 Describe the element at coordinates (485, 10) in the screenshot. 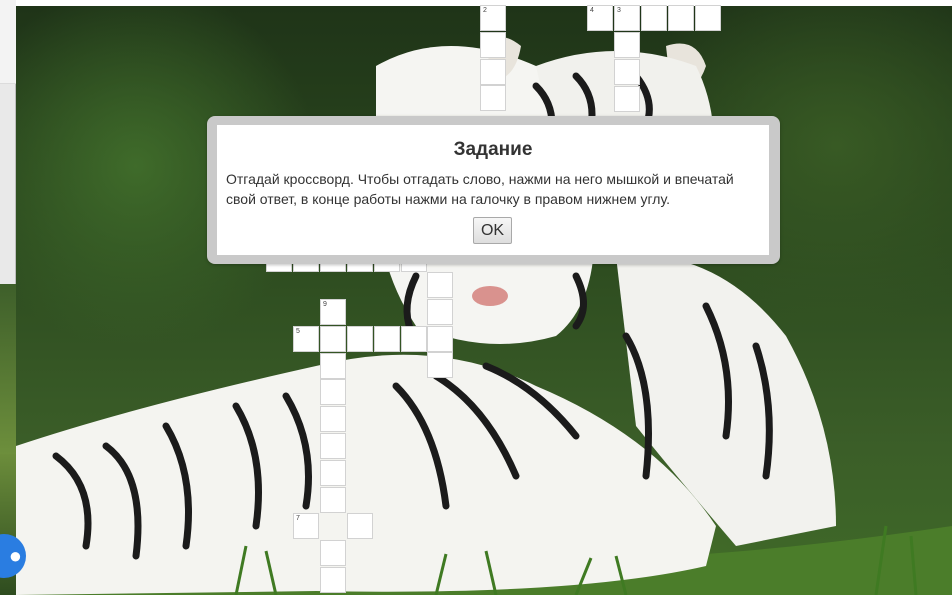

I see `clue-number: 2` at that location.